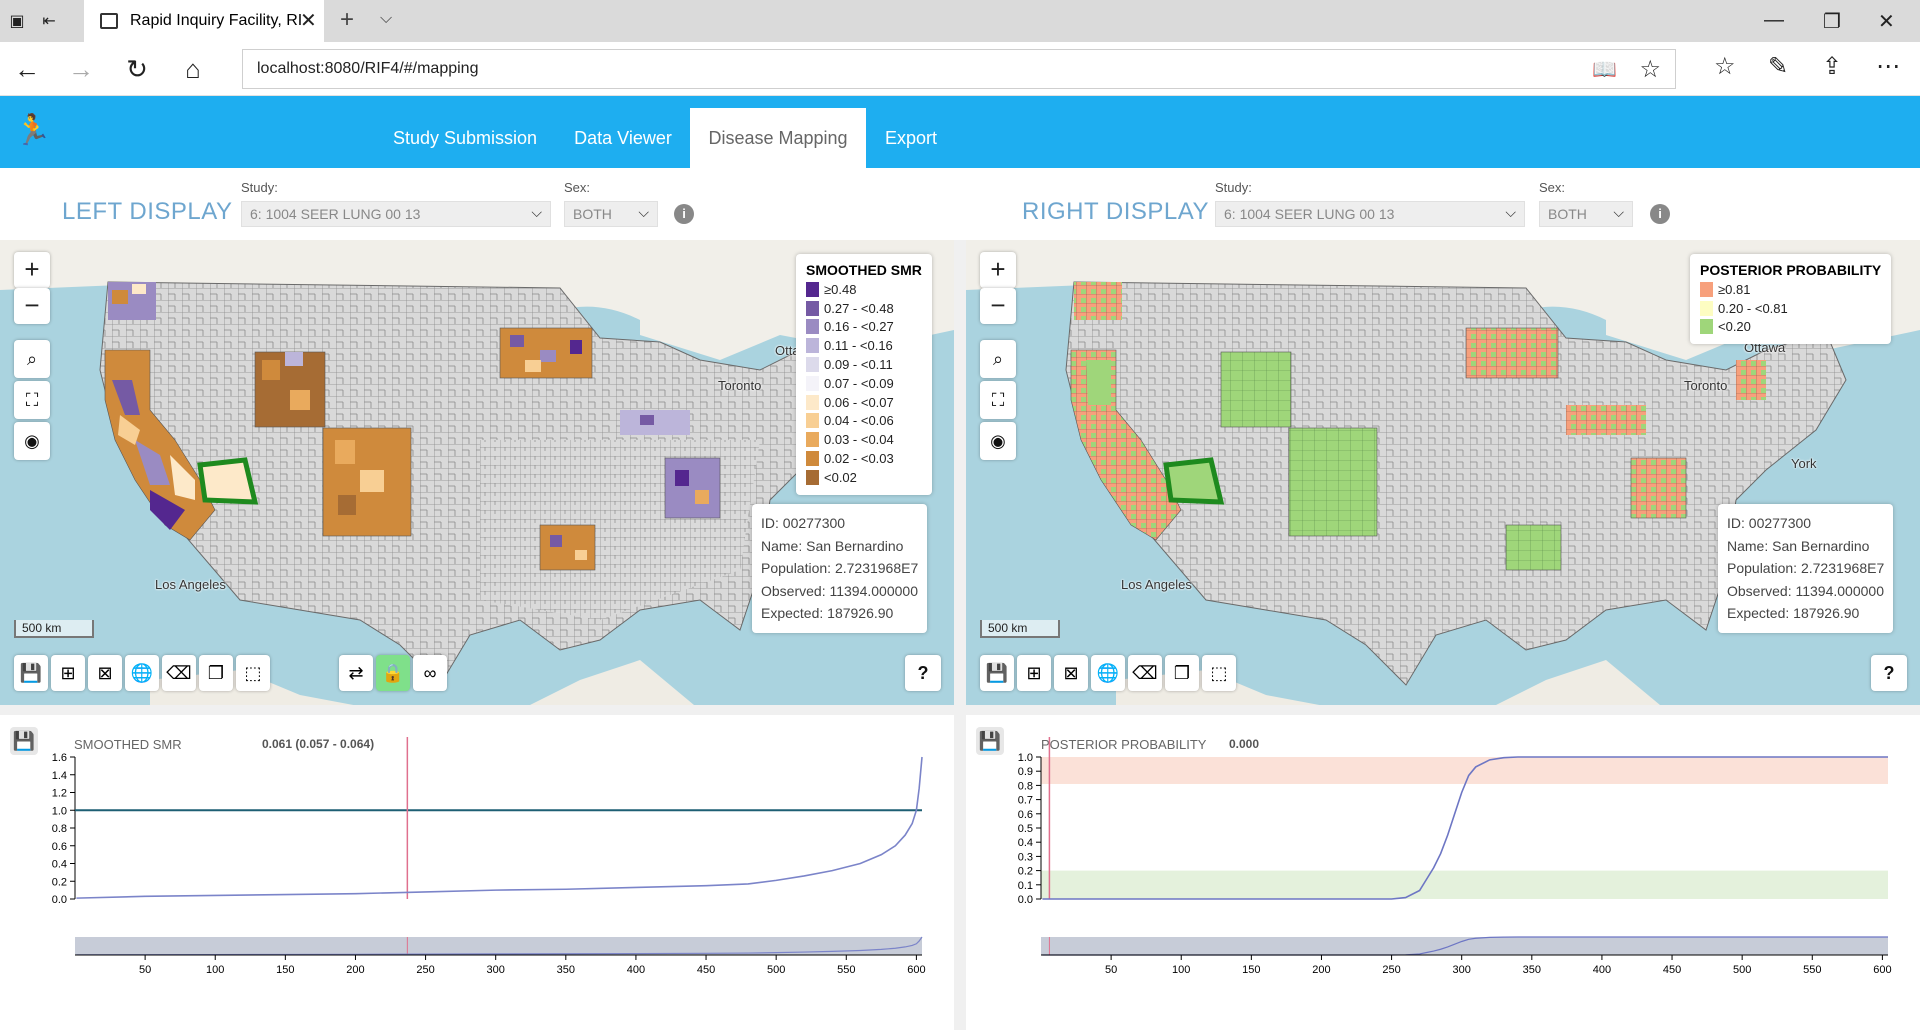 The height and width of the screenshot is (1030, 1920). What do you see at coordinates (1882, 970) in the screenshot?
I see `x-tick-label: 600` at bounding box center [1882, 970].